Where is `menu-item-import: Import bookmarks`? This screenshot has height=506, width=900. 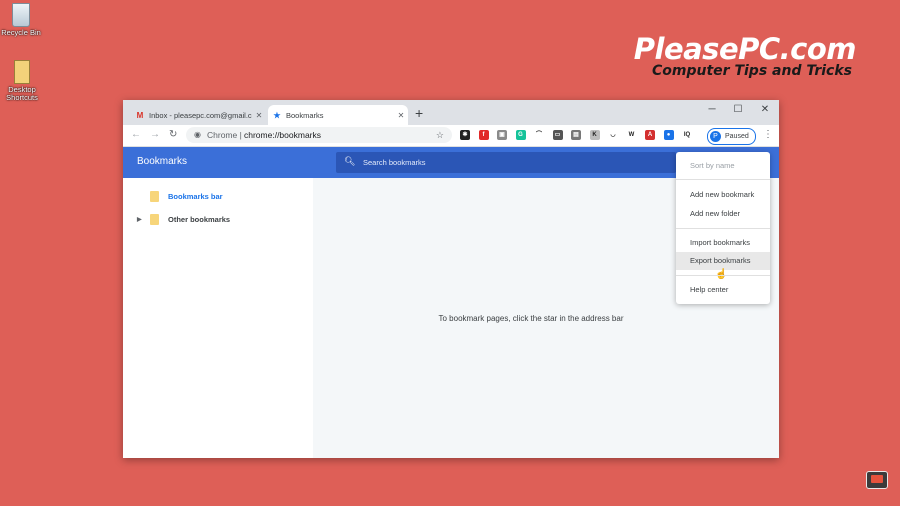 menu-item-import: Import bookmarks is located at coordinates (723, 243).